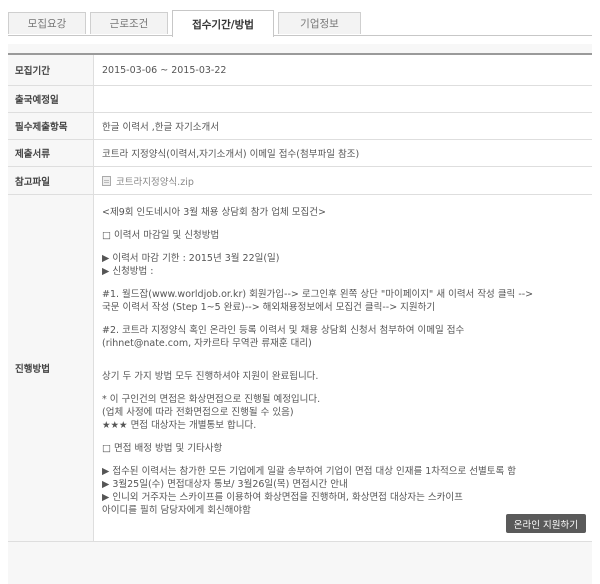 The width and height of the screenshot is (600, 584). Describe the element at coordinates (214, 212) in the screenshot. I see `method-line: <제9회 인도네시아 3월 채용 상담회 참가 업체 모집건>` at that location.